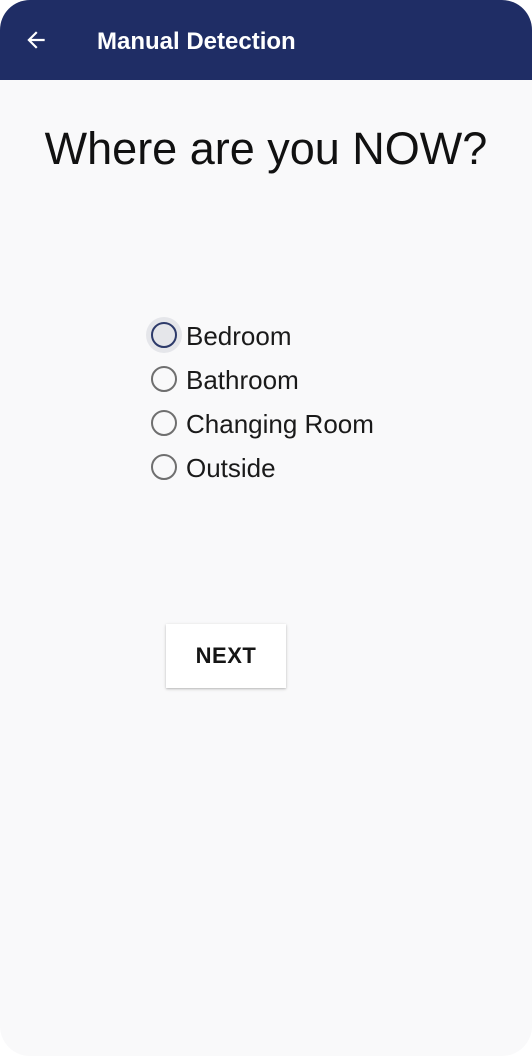 The width and height of the screenshot is (532, 1056). I want to click on radio-option-changing-room: Changing Room, so click(296, 423).